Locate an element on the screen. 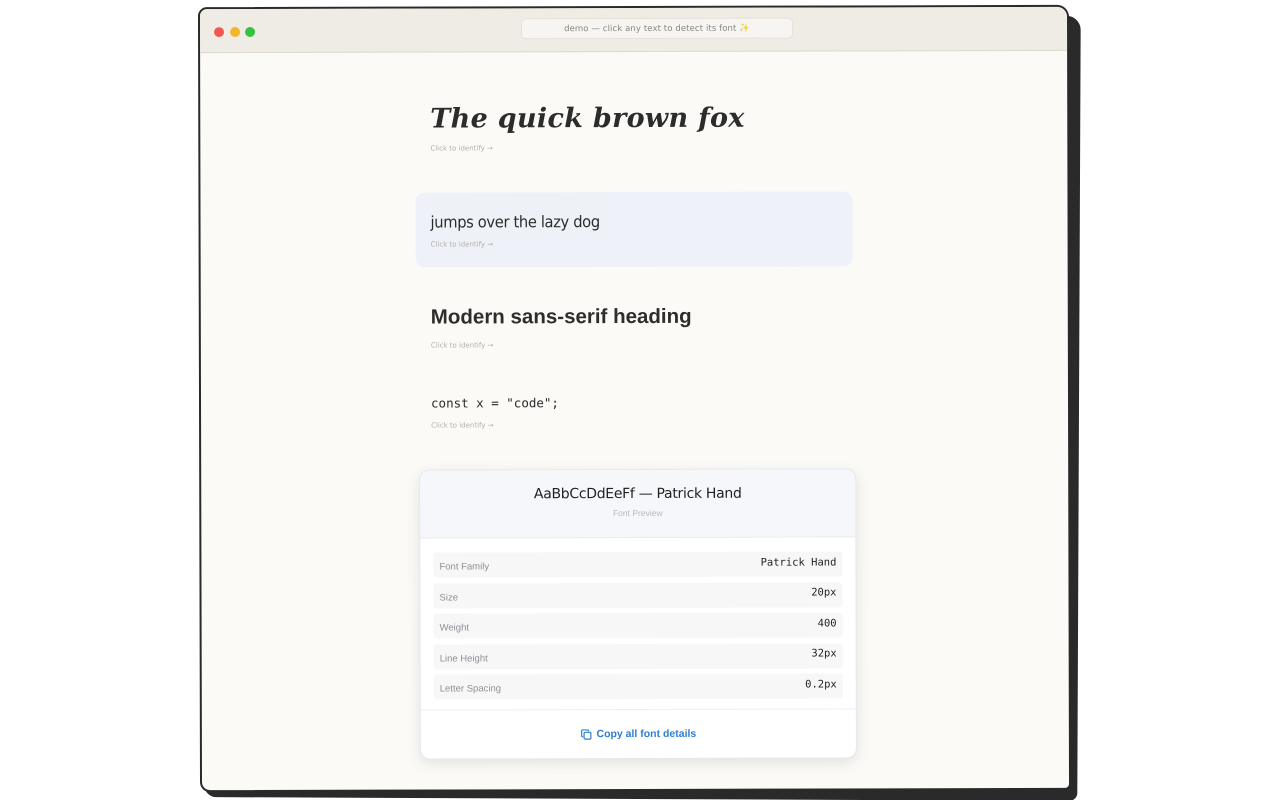 This screenshot has height=800, width=1280. sample-code: const x = "code"; Click to identify → is located at coordinates (634, 411).